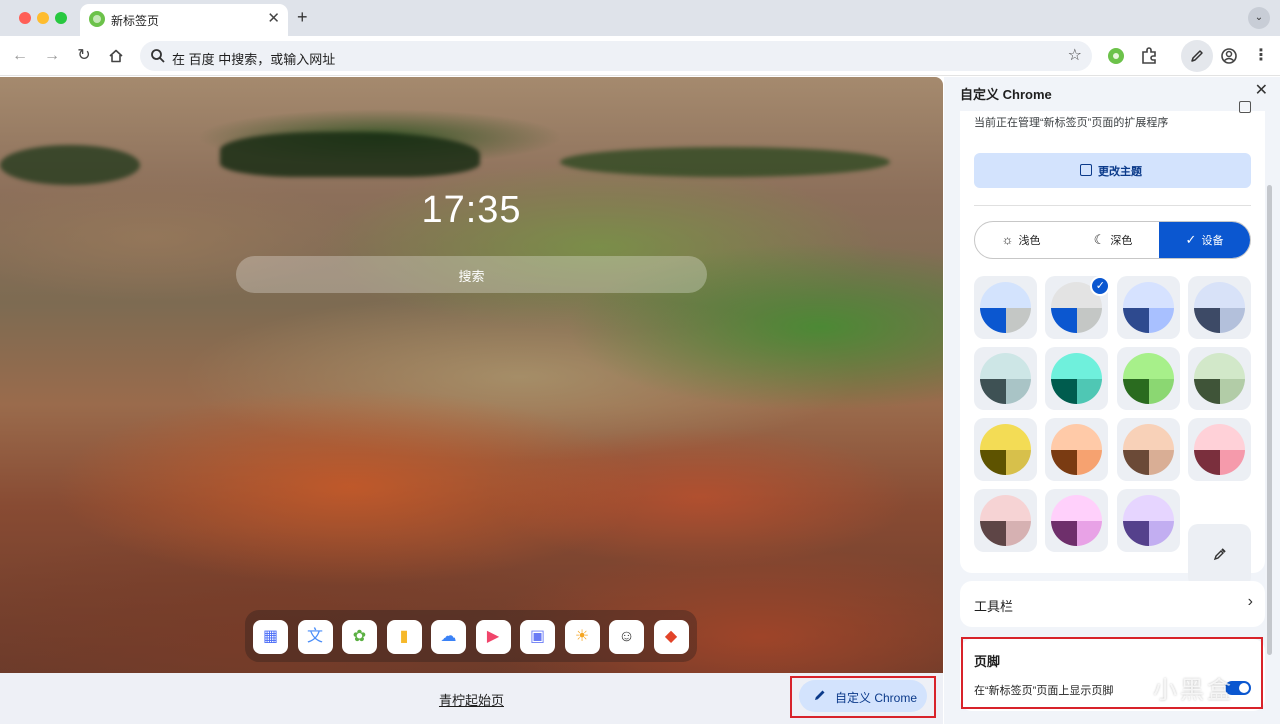 The image size is (1280, 724). Describe the element at coordinates (97, 19) in the screenshot. I see `tab-favicon-icon` at that location.